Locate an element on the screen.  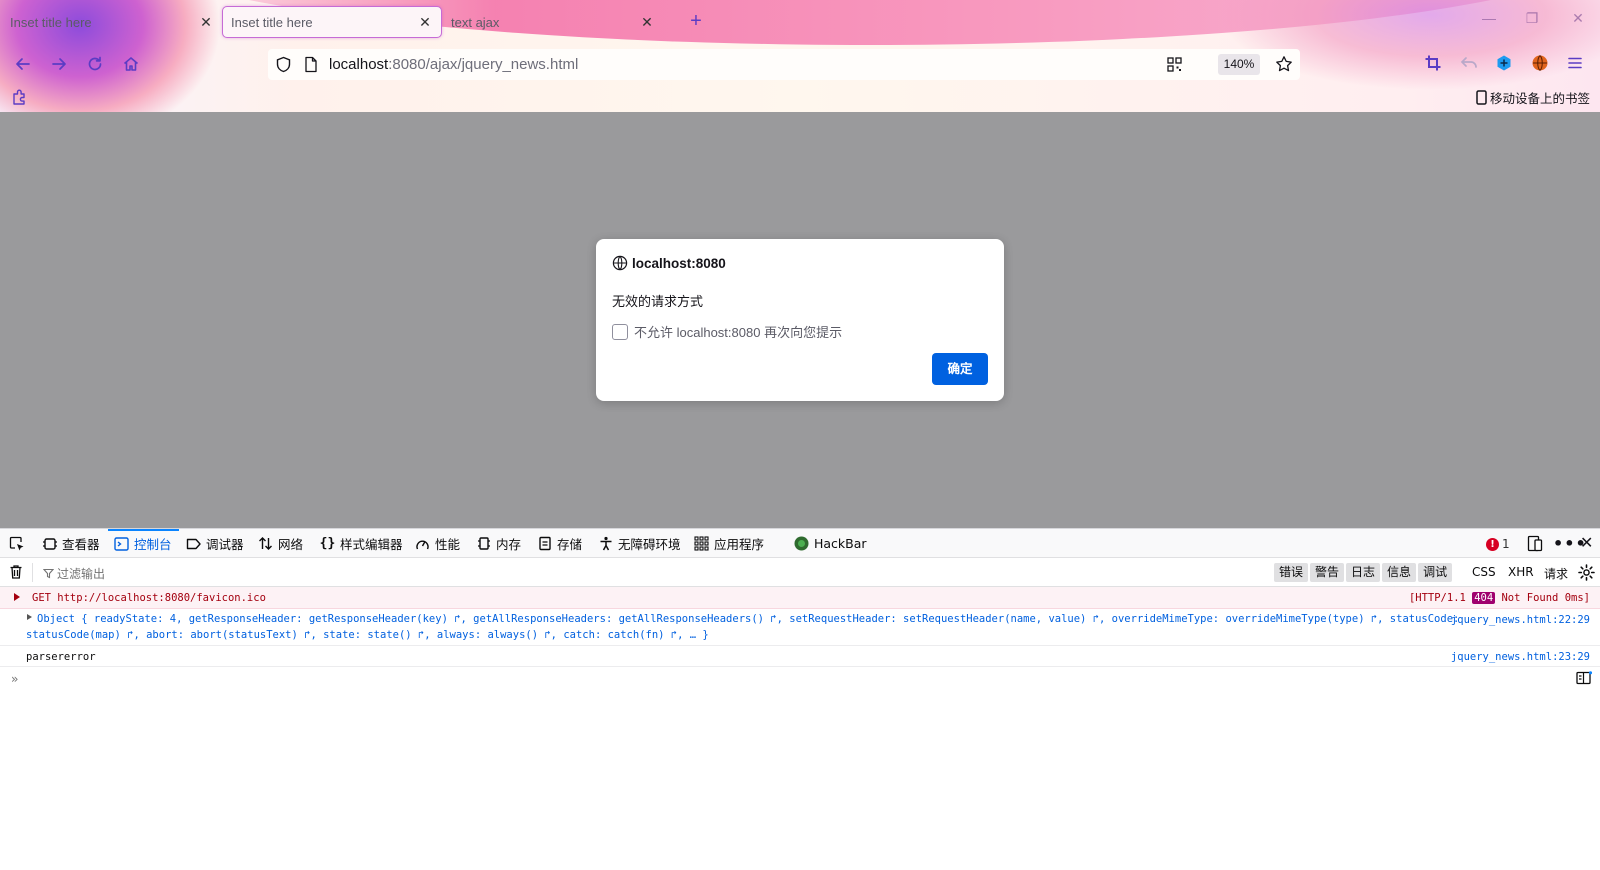
filter-css-button: CSS is located at coordinates (1484, 572).